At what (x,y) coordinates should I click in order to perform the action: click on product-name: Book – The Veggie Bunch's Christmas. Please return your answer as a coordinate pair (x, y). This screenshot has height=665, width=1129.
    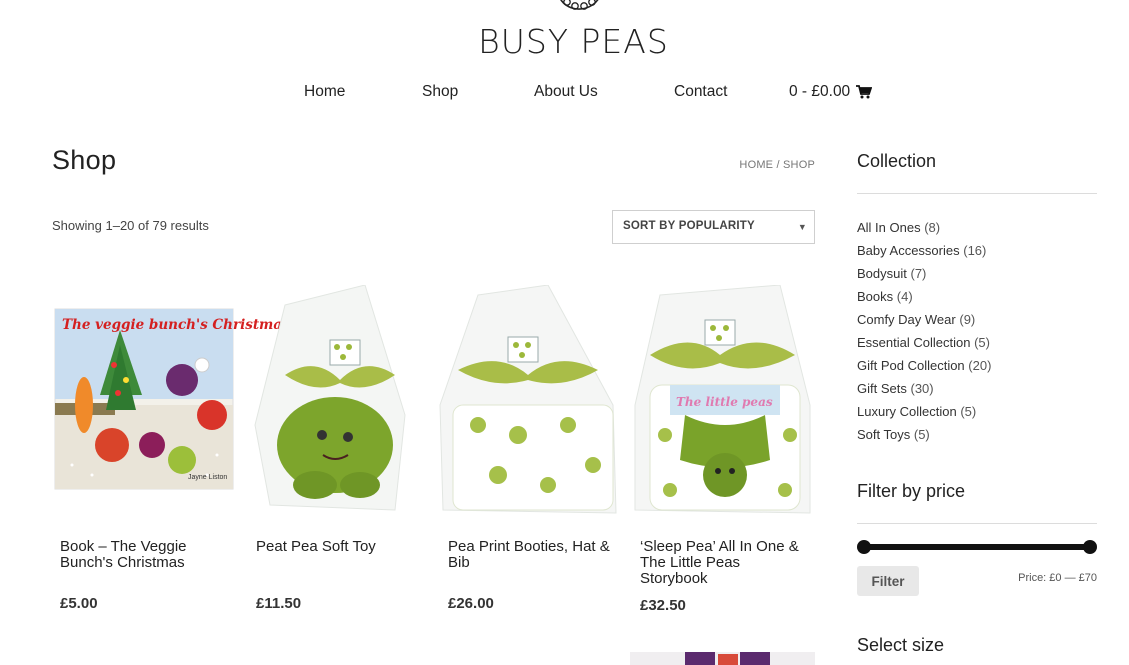
    Looking at the image, I should click on (145, 555).